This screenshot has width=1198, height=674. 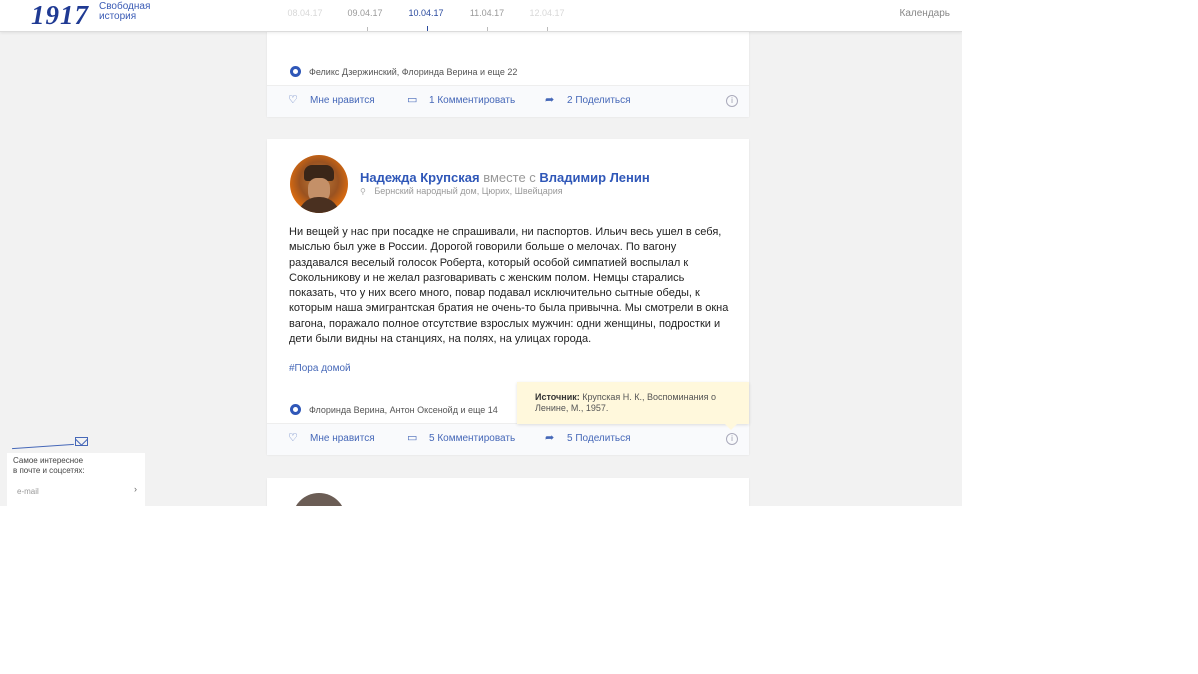 I want to click on author-name: Надежда Крупская, so click(x=420, y=177).